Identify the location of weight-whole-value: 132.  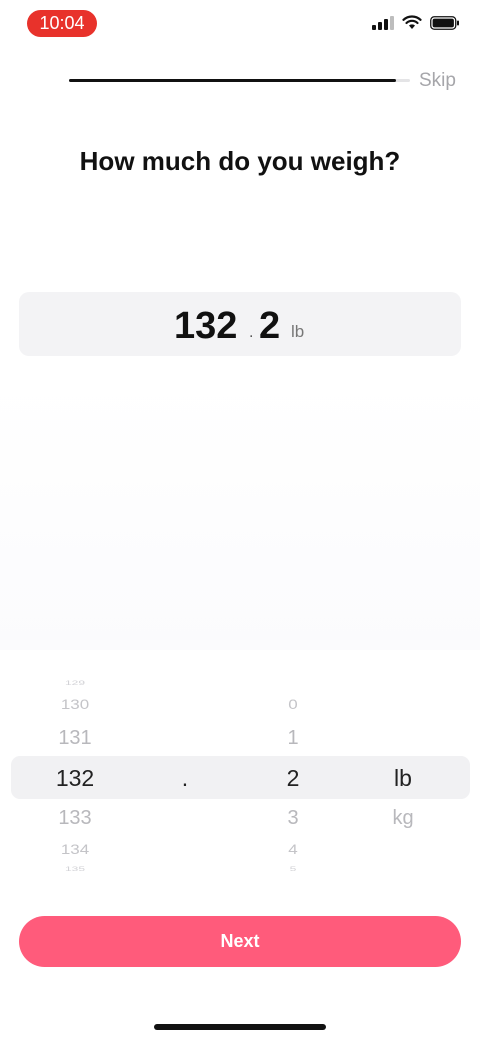
(206, 326).